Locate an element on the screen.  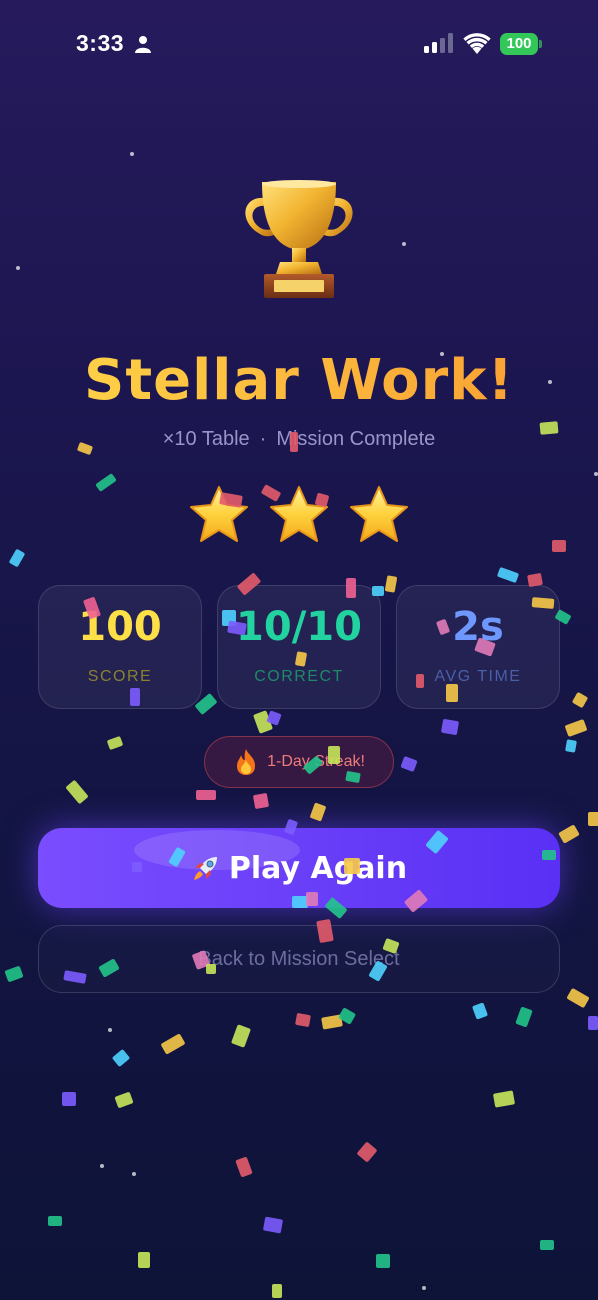
trophy-icon is located at coordinates (299, 239).